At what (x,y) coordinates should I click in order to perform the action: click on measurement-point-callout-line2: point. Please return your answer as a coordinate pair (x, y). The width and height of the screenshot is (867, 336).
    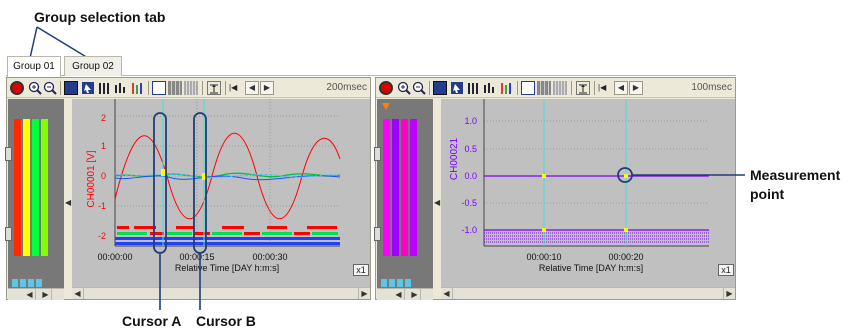
    Looking at the image, I should click on (767, 194).